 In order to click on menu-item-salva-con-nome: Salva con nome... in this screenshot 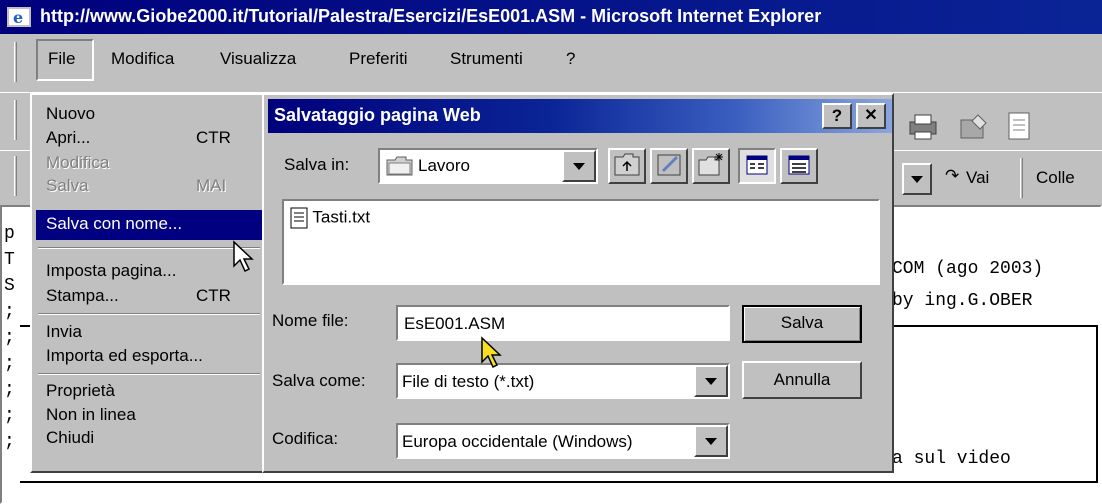, I will do `click(114, 224)`.